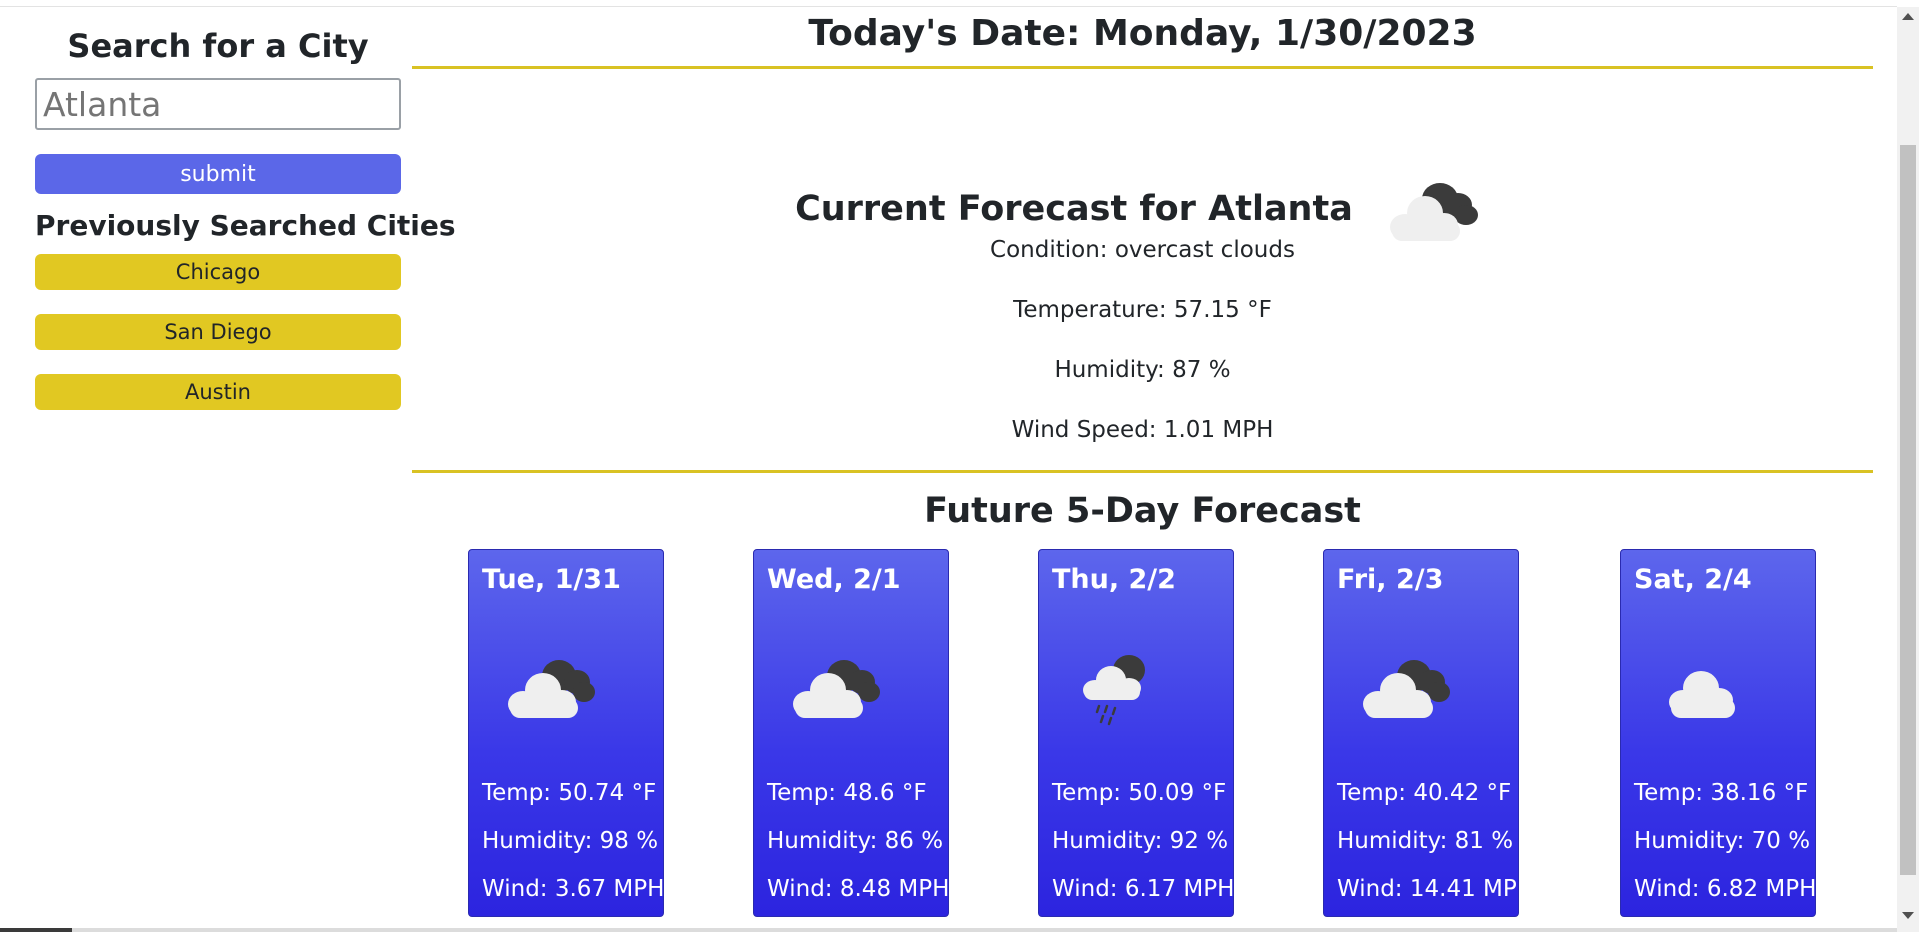  What do you see at coordinates (1142, 250) in the screenshot?
I see `current-condition: Condition: overcast clouds` at bounding box center [1142, 250].